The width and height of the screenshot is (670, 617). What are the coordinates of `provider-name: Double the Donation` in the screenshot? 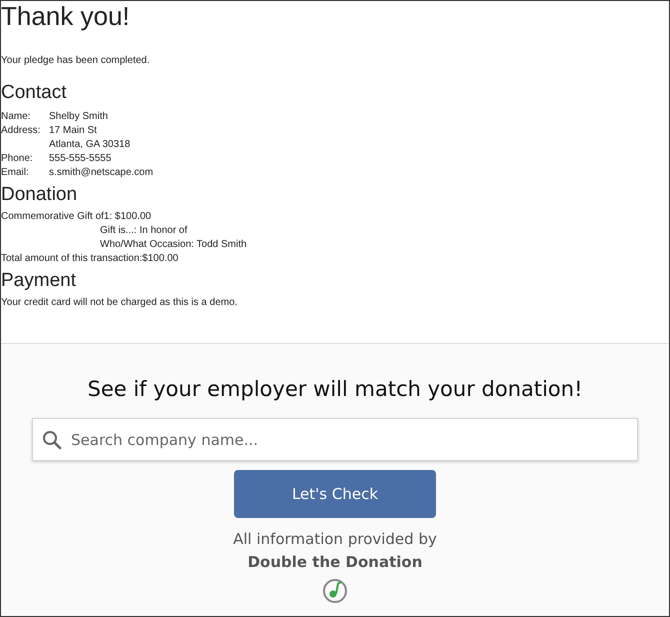 It's located at (335, 562).